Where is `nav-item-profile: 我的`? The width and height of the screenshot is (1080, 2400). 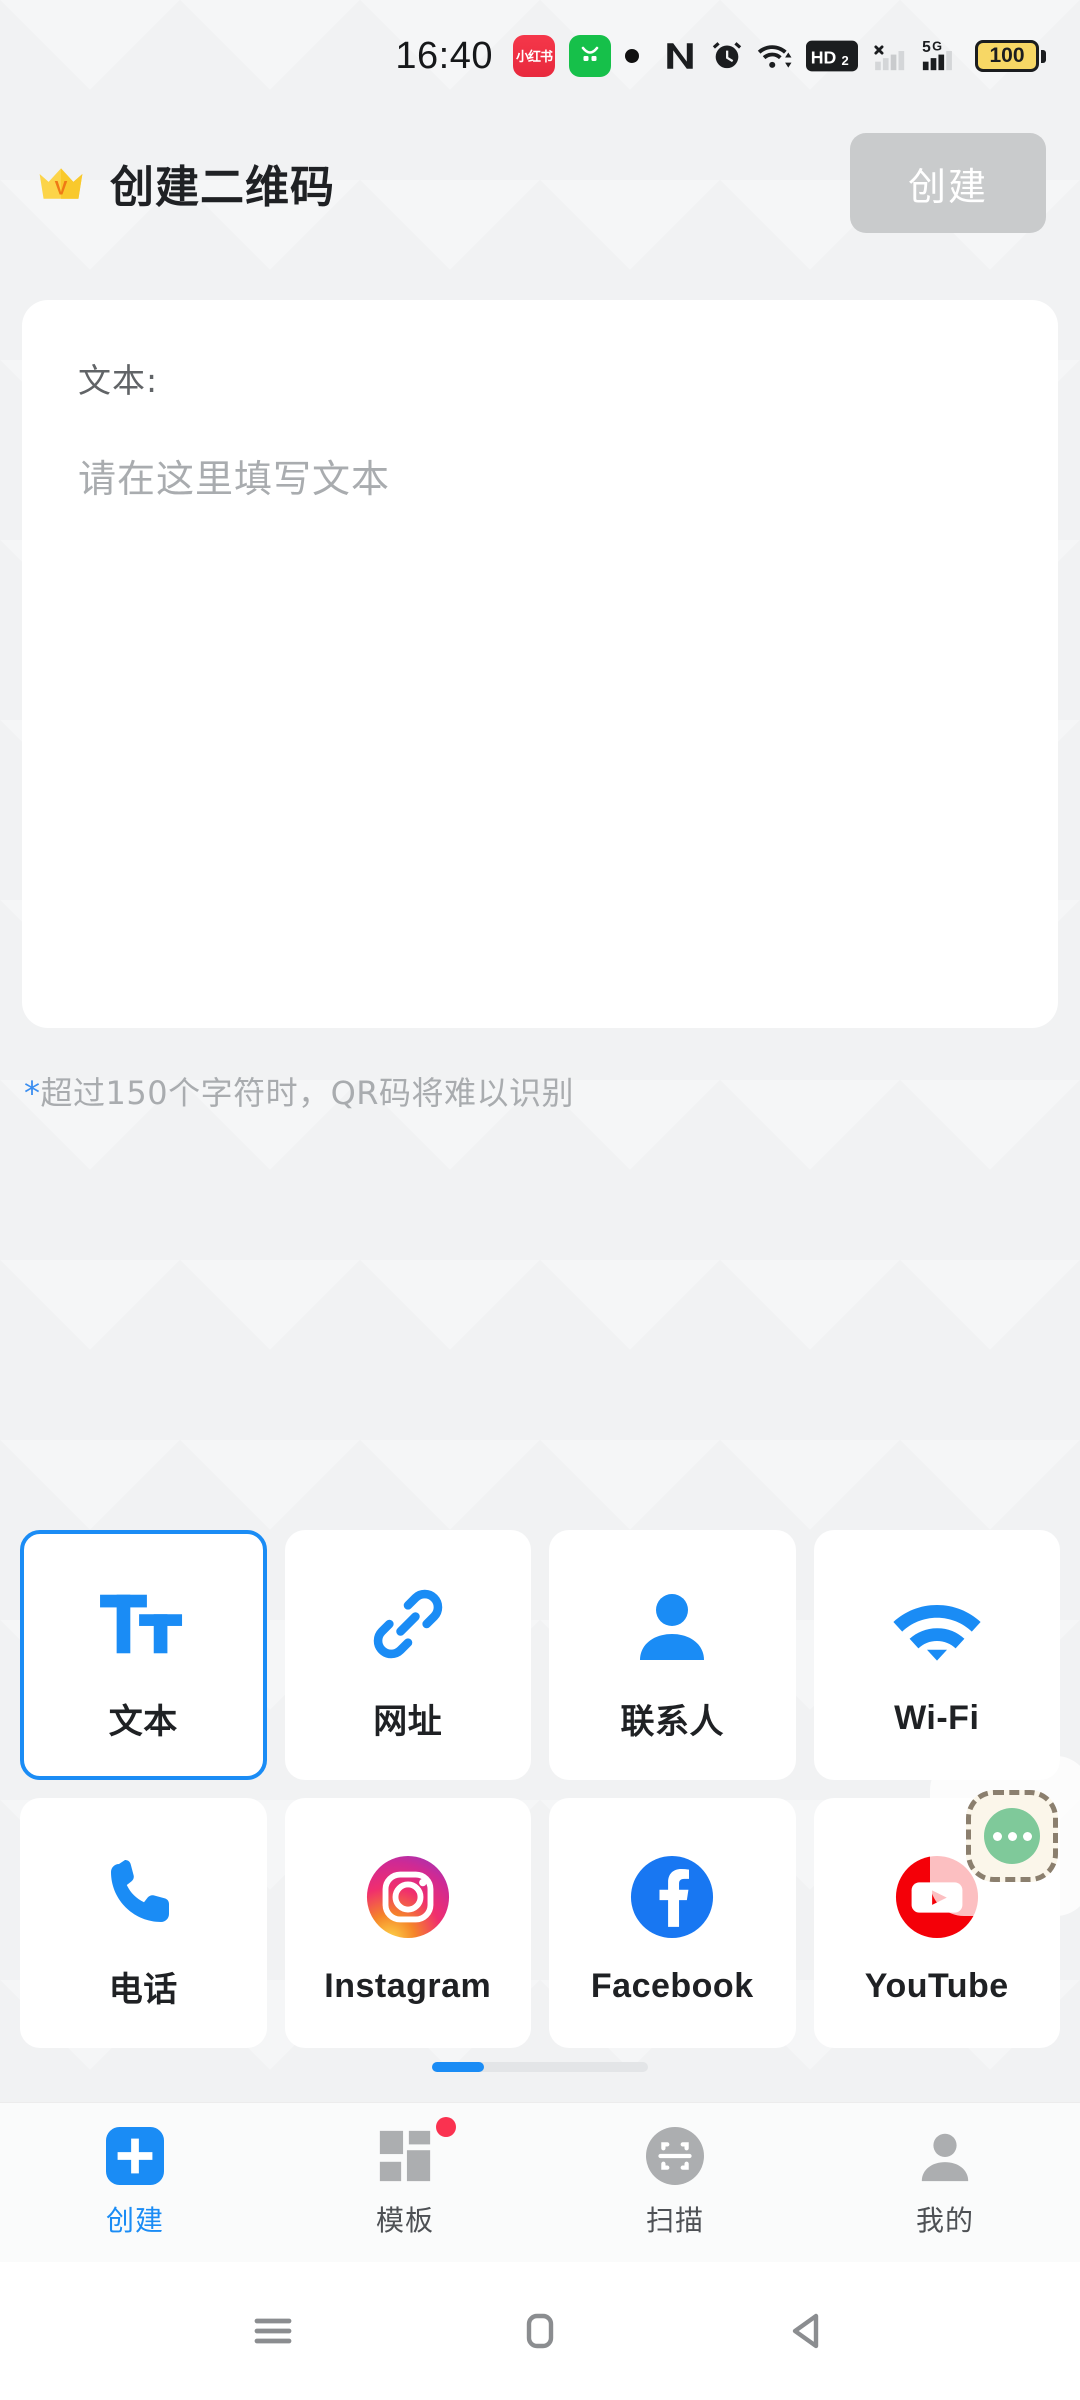
nav-item-profile: 我的 is located at coordinates (945, 2180).